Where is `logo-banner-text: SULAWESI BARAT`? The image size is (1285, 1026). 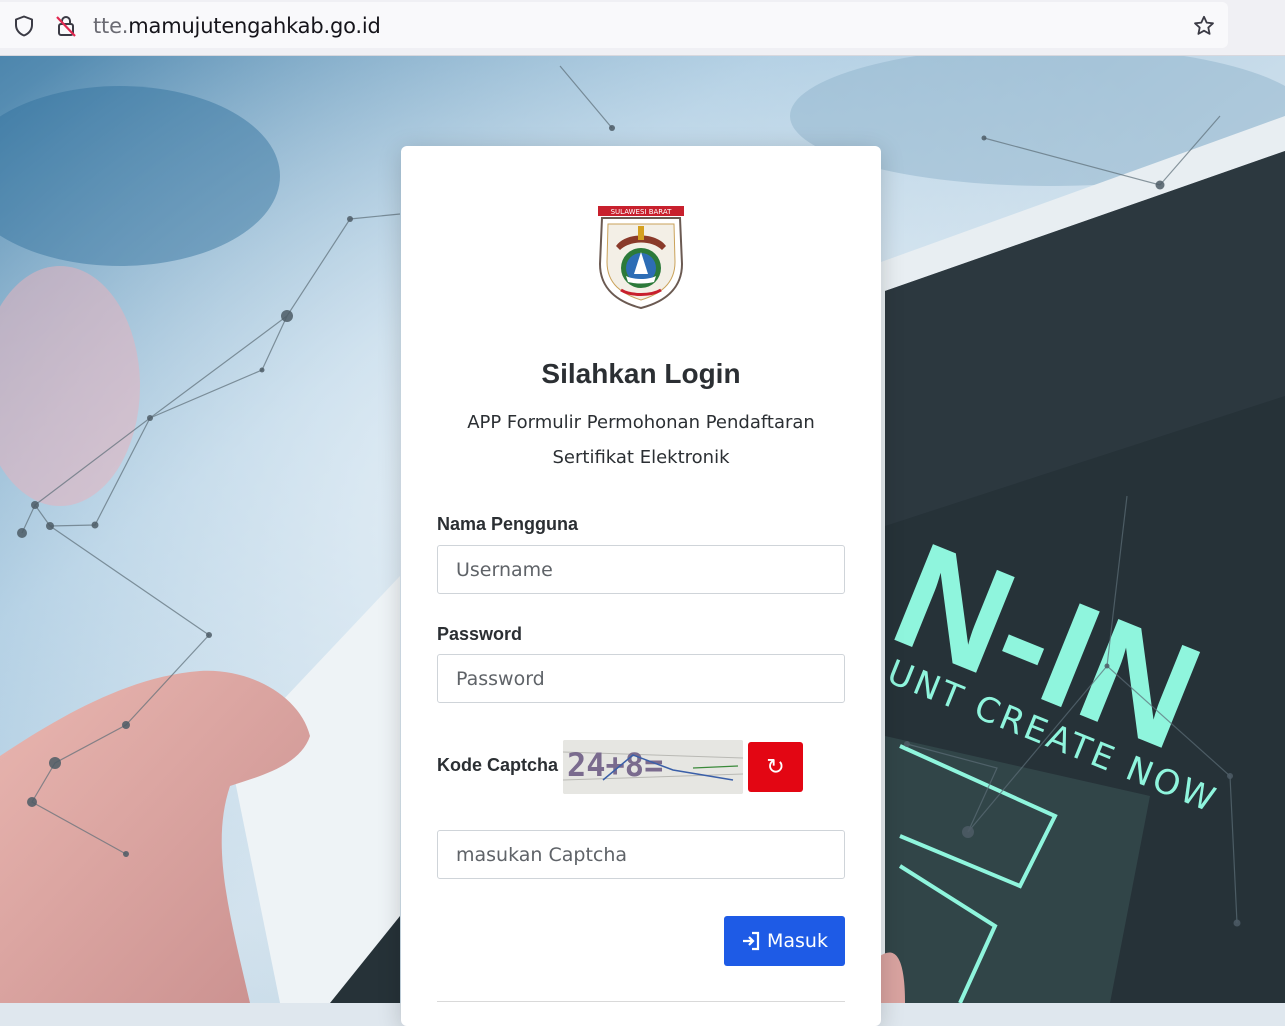 logo-banner-text: SULAWESI BARAT is located at coordinates (642, 212).